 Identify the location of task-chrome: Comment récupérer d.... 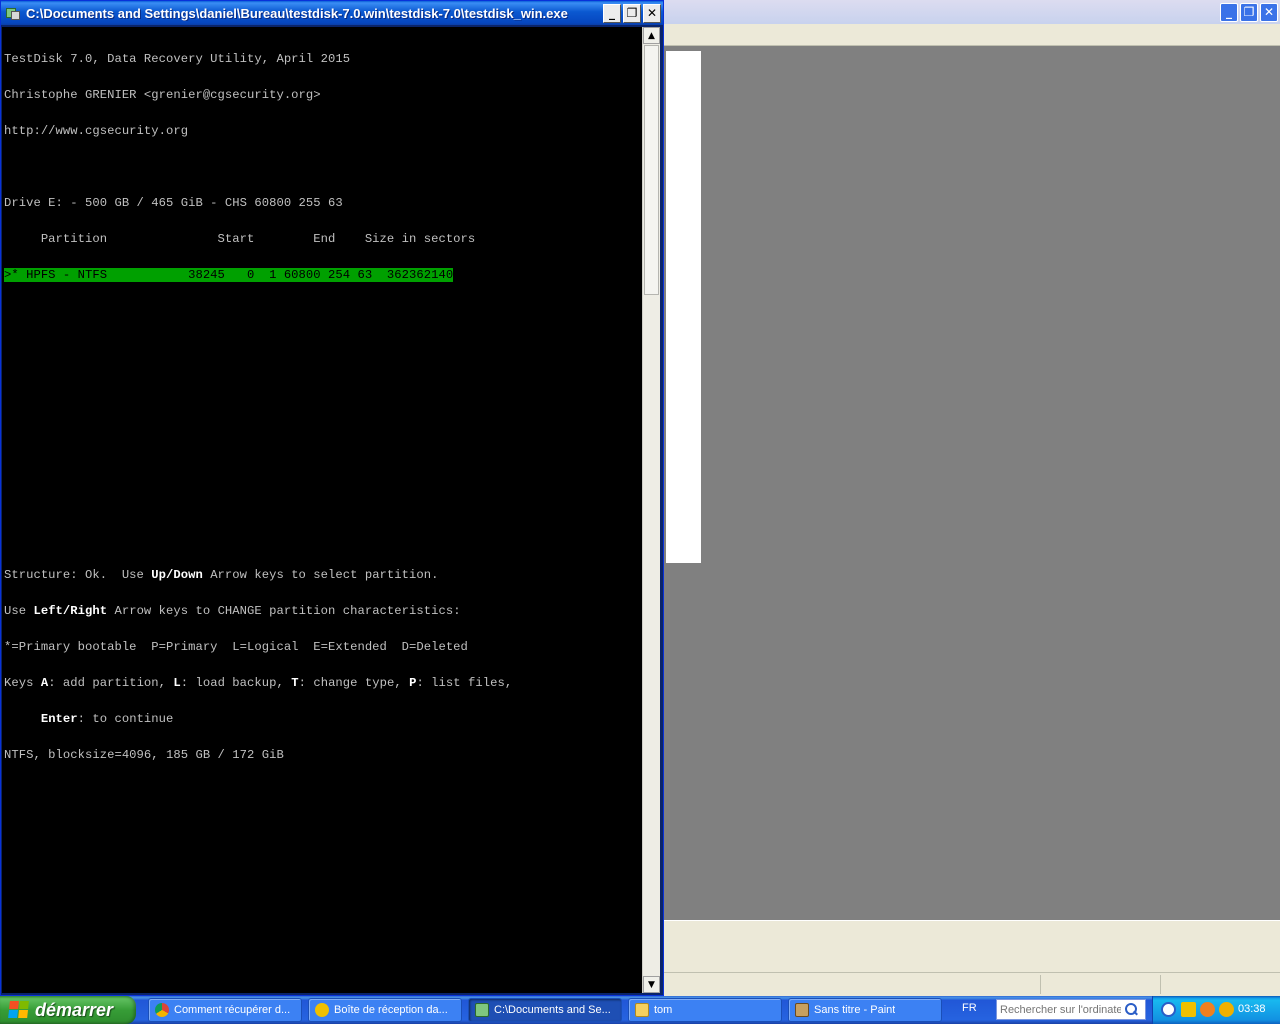
(225, 1010).